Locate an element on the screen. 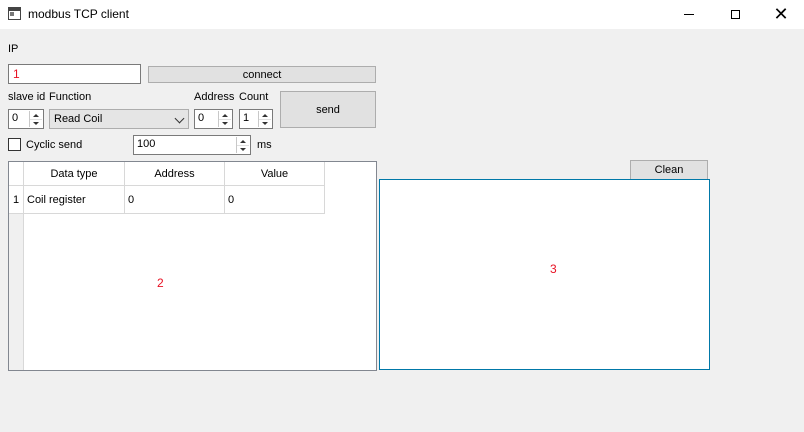  minimize-icon is located at coordinates (689, 14).